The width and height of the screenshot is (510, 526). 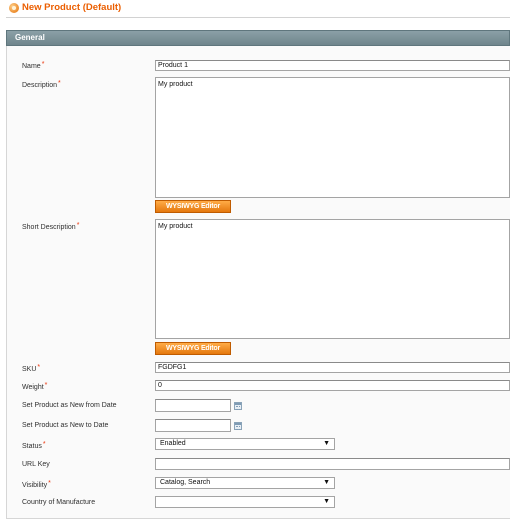 What do you see at coordinates (193, 405) in the screenshot?
I see `new-from-date-input` at bounding box center [193, 405].